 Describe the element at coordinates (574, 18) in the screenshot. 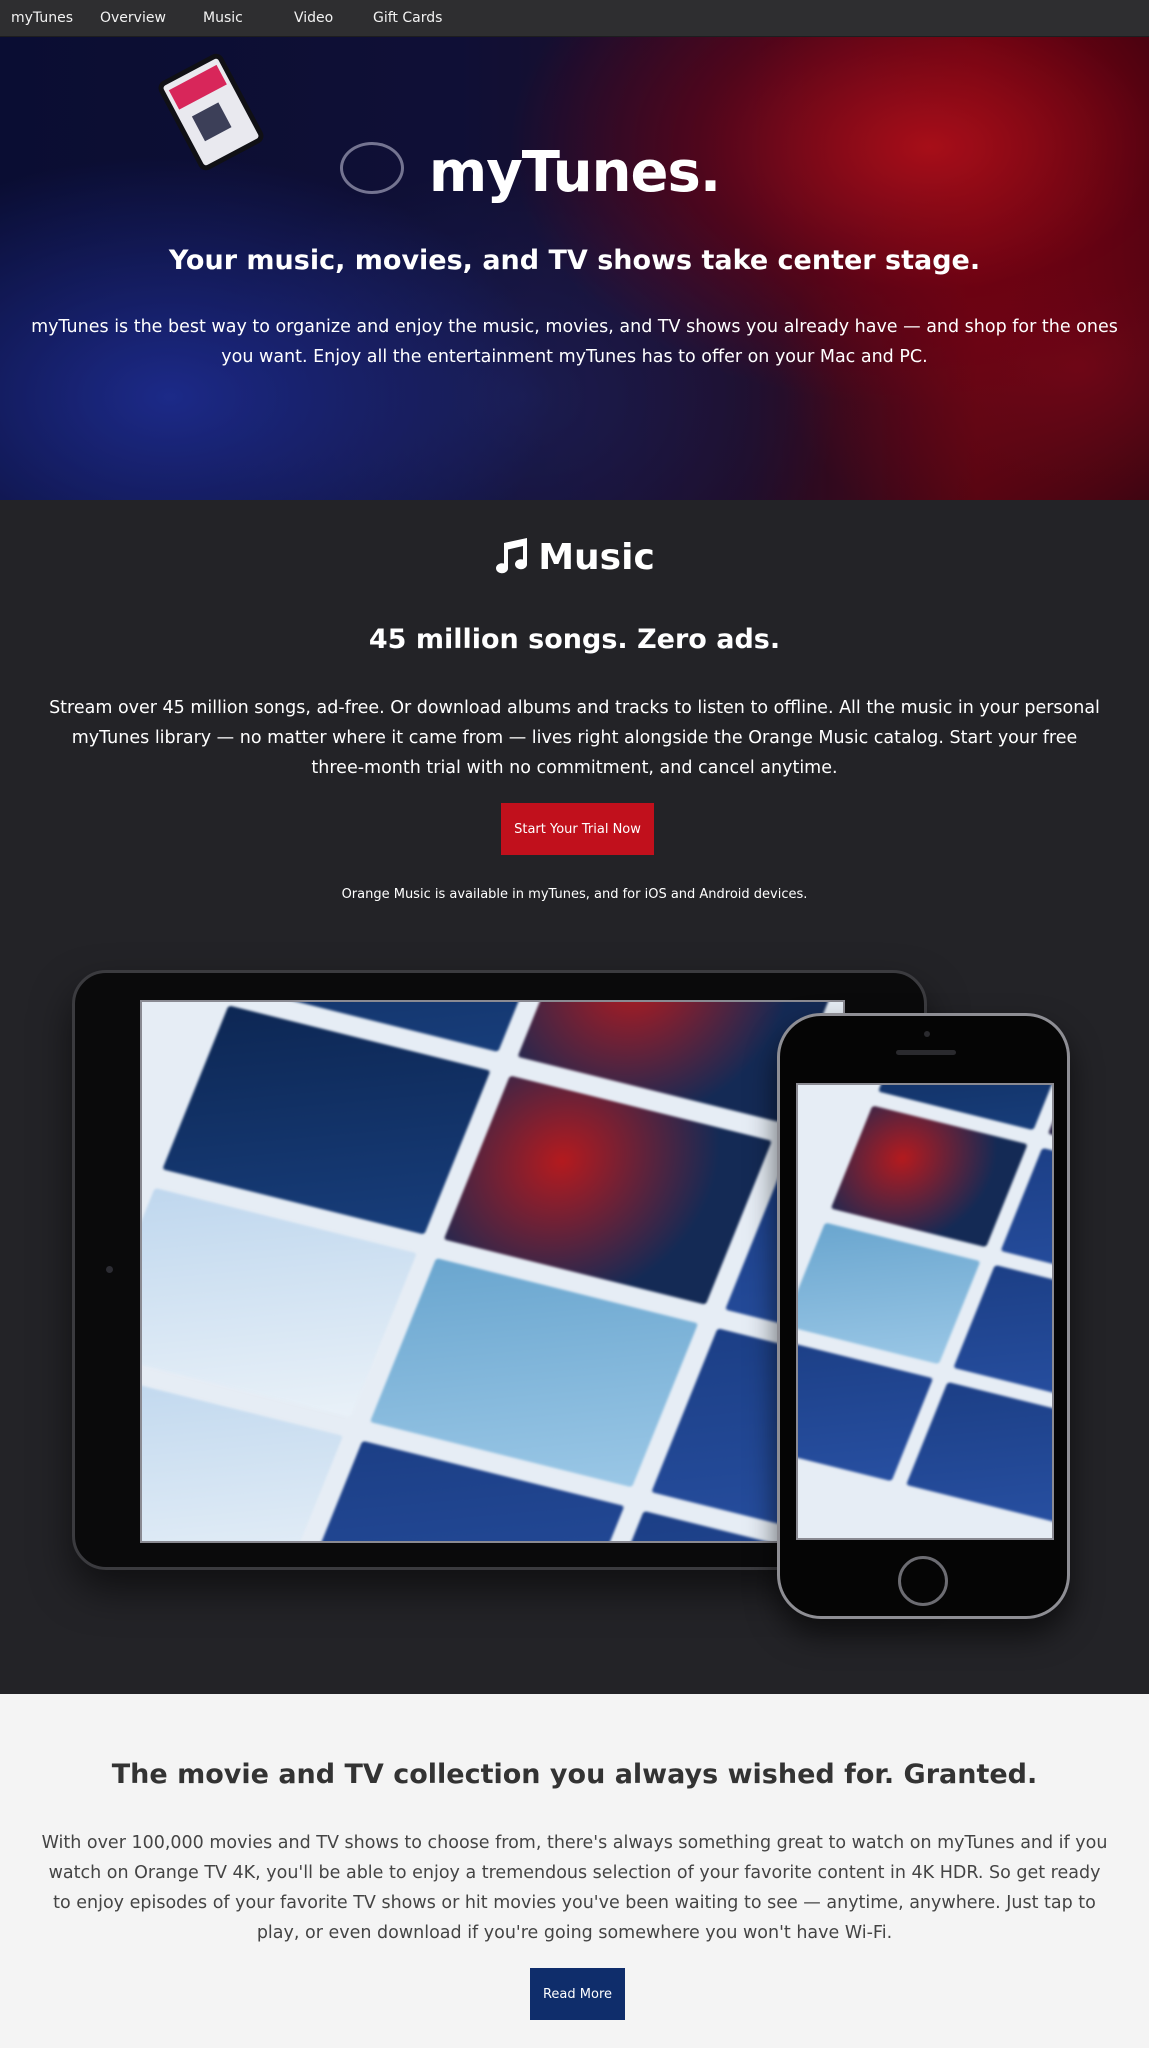

I see `top-nav: myTunes Overview Music Video Gift Cards` at that location.